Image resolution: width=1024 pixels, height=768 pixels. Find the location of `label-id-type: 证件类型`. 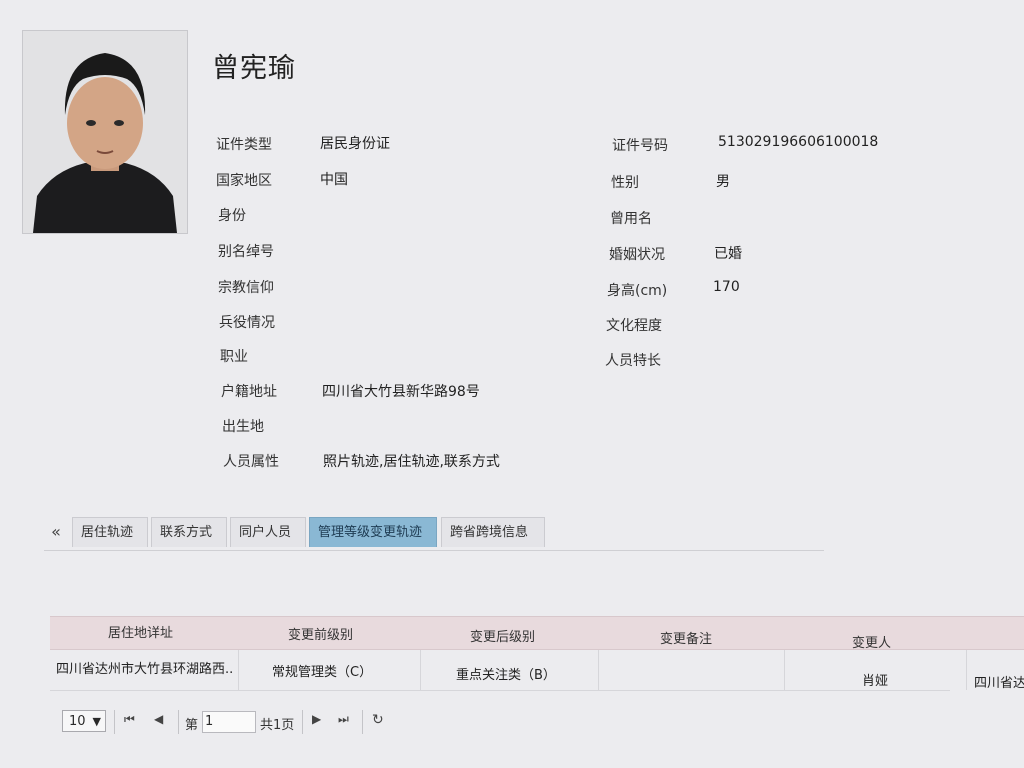

label-id-type: 证件类型 is located at coordinates (244, 145).